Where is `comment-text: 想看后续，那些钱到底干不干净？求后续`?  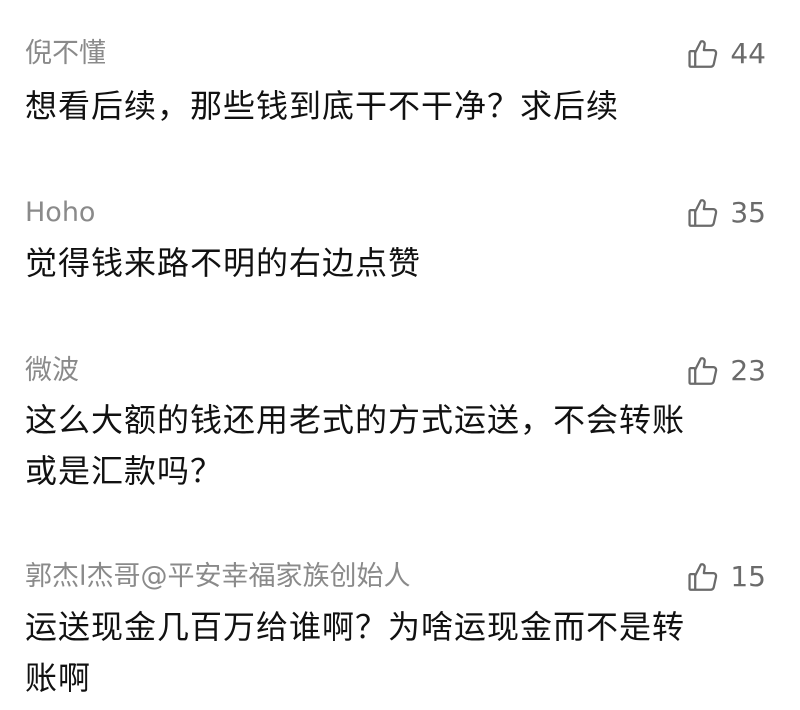
comment-text: 想看后续，那些钱到底干不干净？求后续 is located at coordinates (397, 106).